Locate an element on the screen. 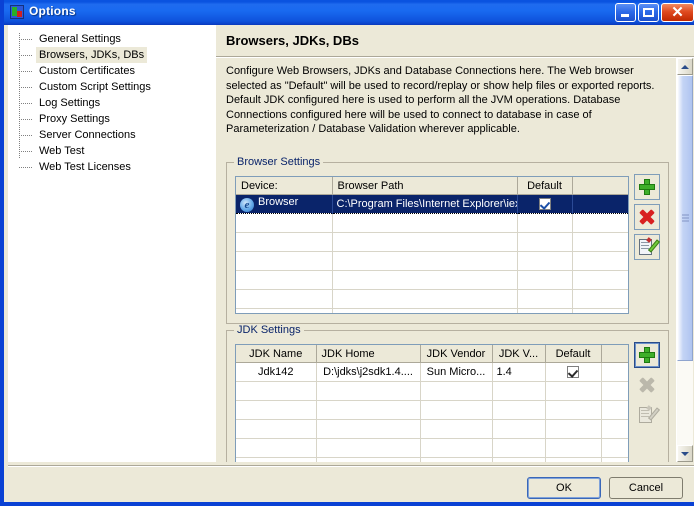 The width and height of the screenshot is (694, 506). window-controls: ✕ is located at coordinates (654, 12).